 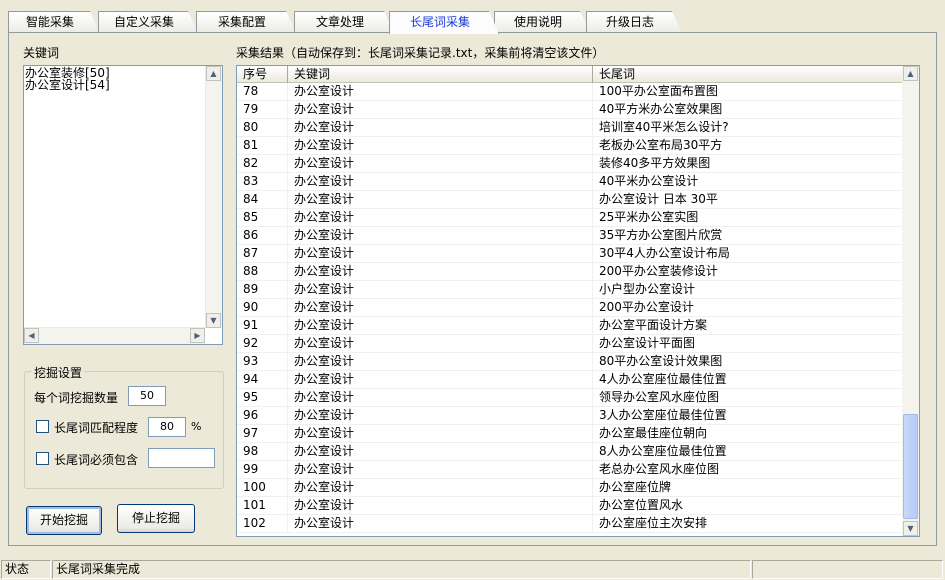 I want to click on tab-smart-collect: 智能采集, so click(x=54, y=22).